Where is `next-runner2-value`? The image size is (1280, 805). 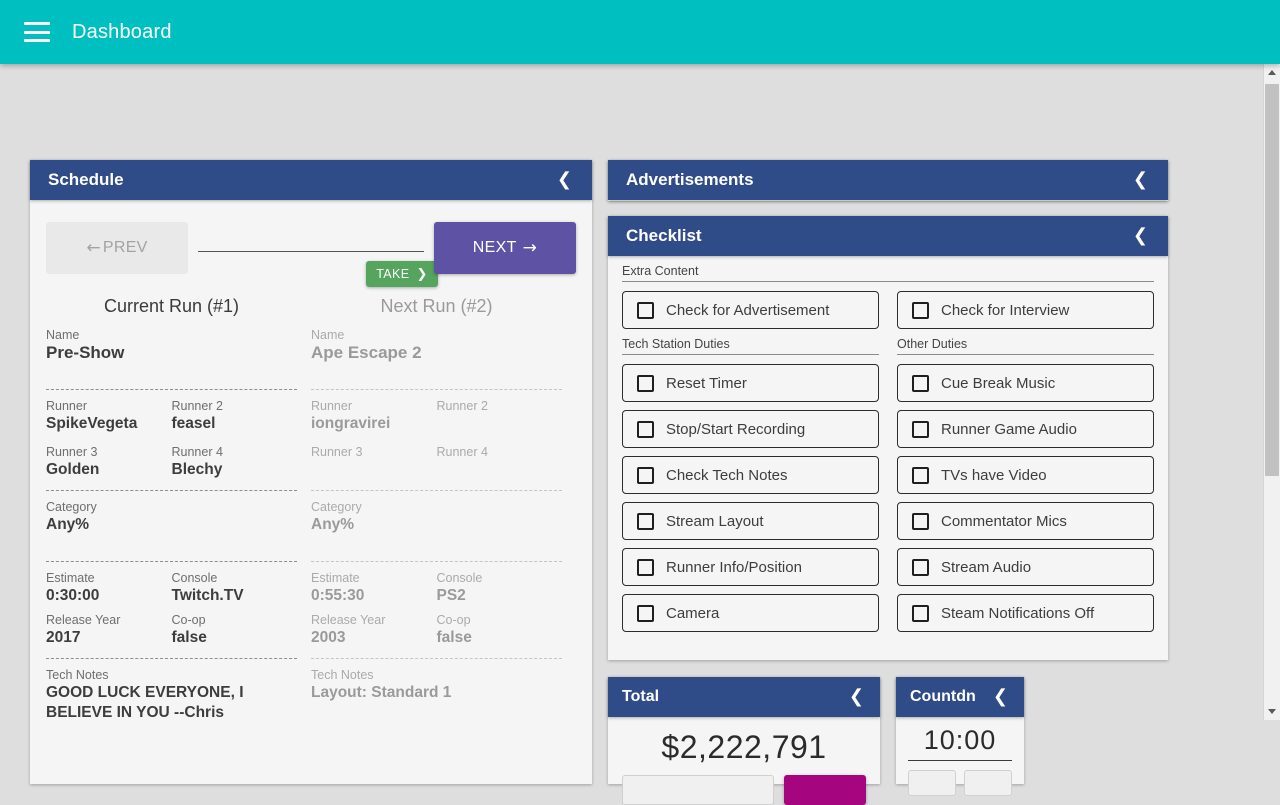 next-runner2-value is located at coordinates (496, 424).